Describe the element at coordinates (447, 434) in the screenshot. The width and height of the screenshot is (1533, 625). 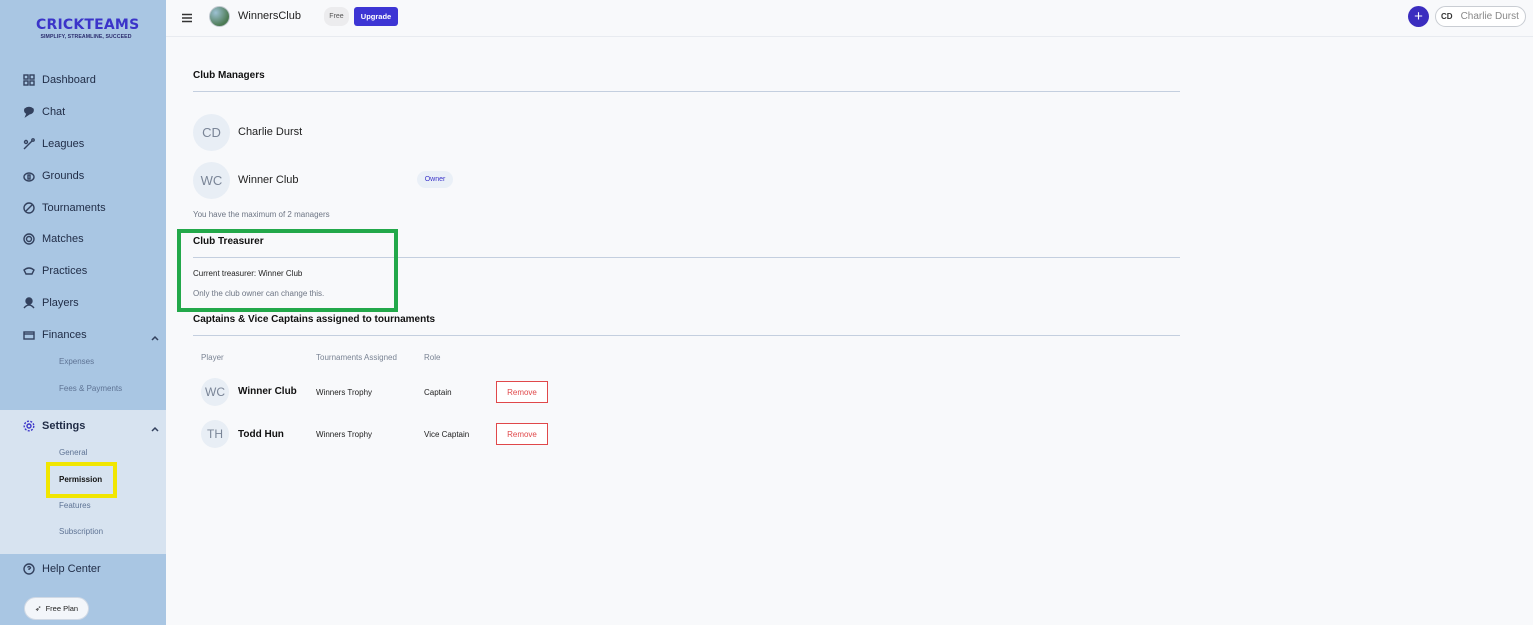
I see `role: Vice Captain` at that location.